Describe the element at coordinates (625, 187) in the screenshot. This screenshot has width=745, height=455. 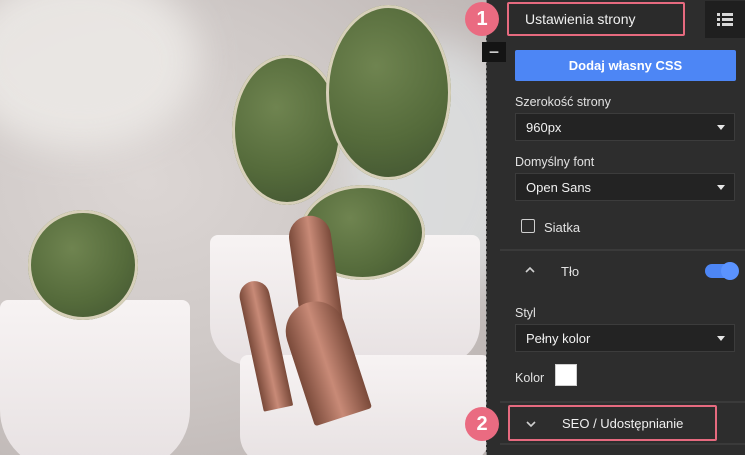
I see `default-font-select: Open Sans` at that location.